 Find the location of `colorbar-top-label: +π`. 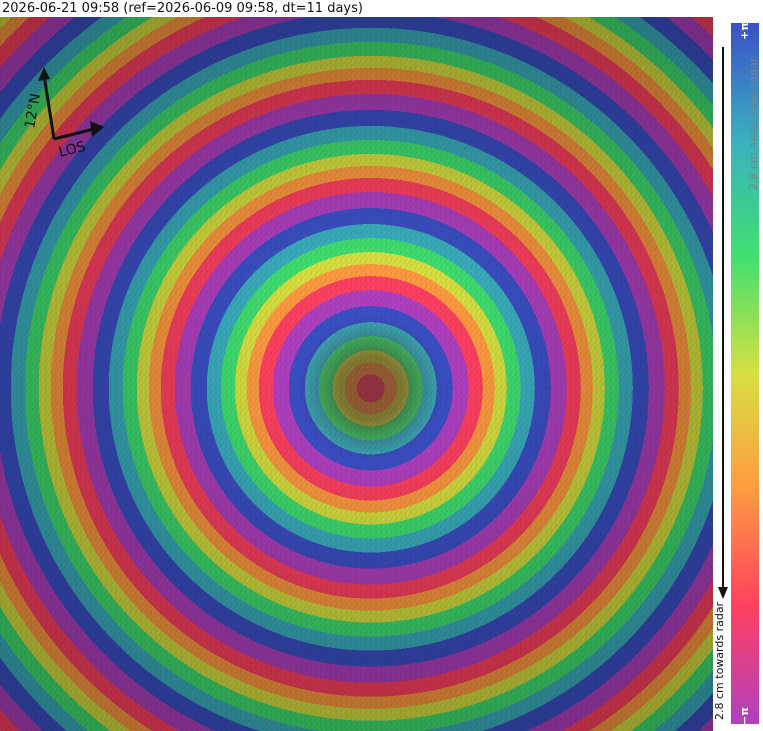

colorbar-top-label: +π is located at coordinates (744, 31).